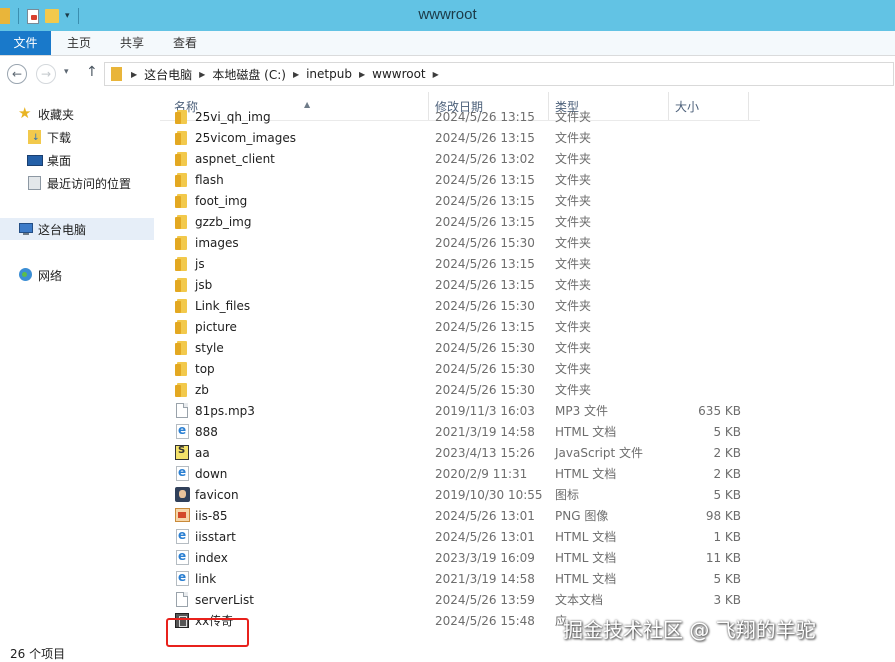 The image size is (895, 662). What do you see at coordinates (35, 183) in the screenshot?
I see `recent-places-icon` at bounding box center [35, 183].